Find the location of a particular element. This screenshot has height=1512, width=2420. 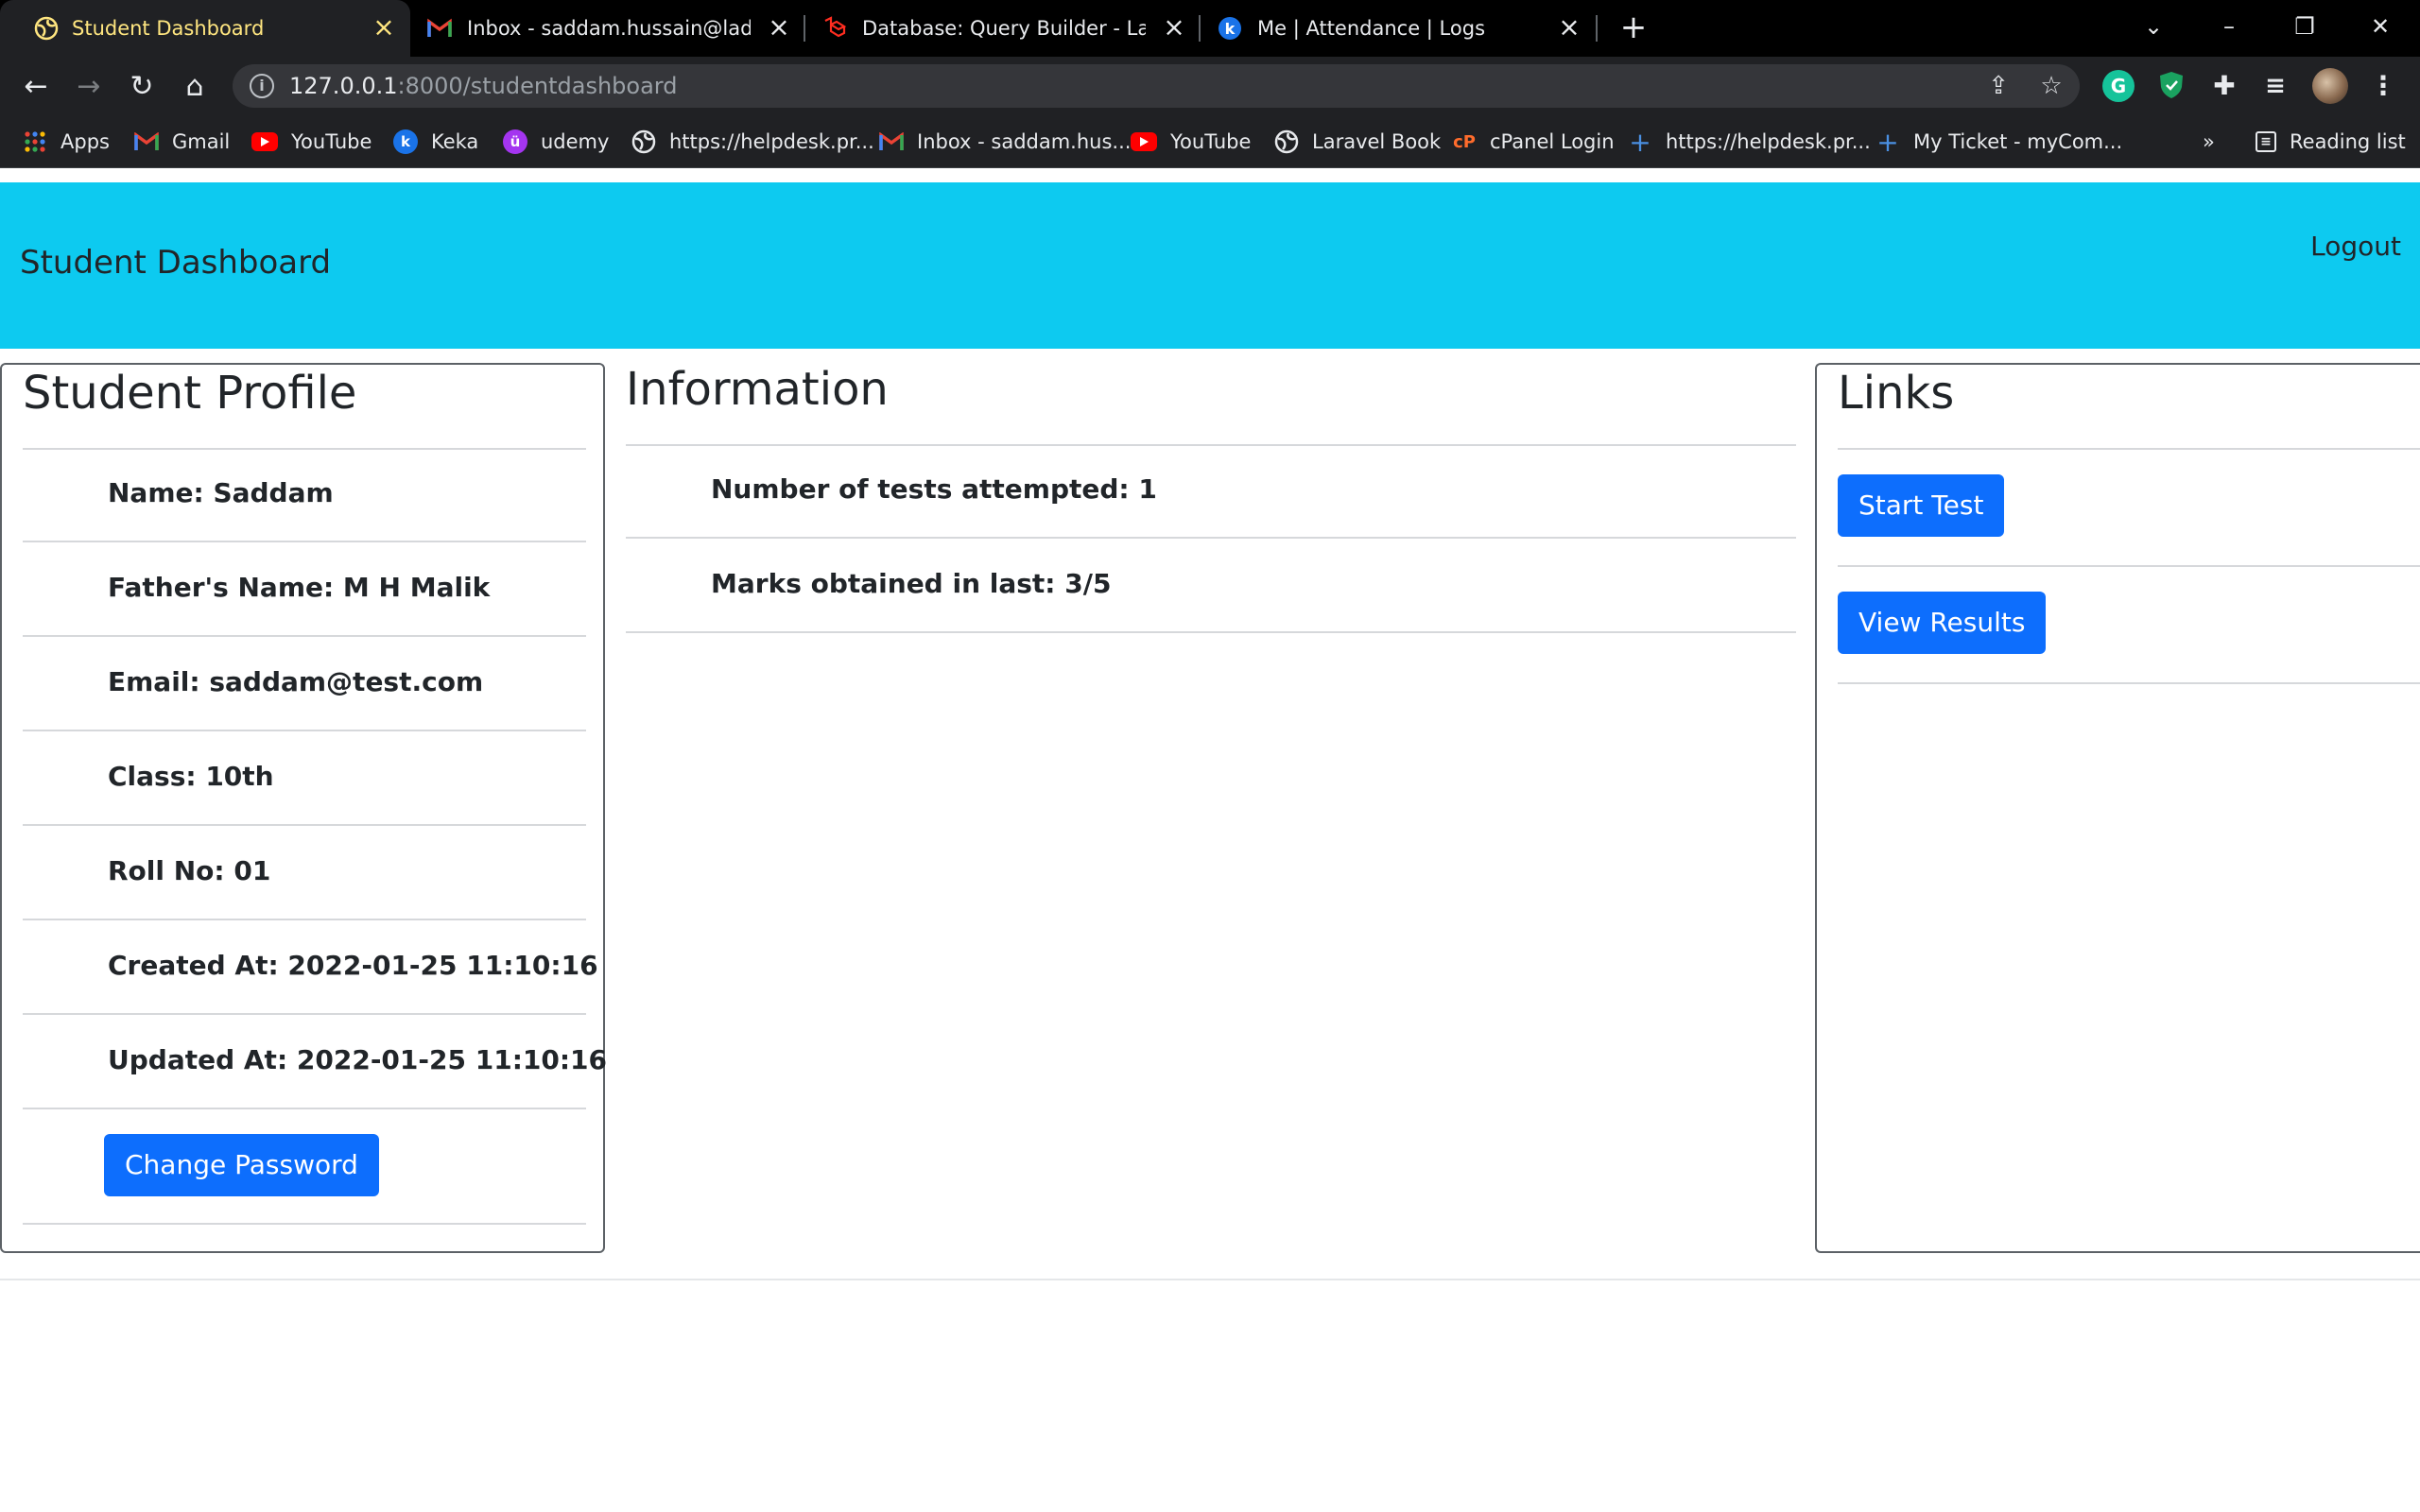

back-icon: ← is located at coordinates (36, 87).